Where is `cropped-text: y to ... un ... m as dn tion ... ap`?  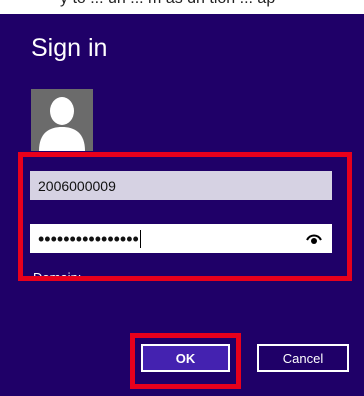 cropped-text: y to ... un ... m as dn tion ... ap is located at coordinates (167, 4).